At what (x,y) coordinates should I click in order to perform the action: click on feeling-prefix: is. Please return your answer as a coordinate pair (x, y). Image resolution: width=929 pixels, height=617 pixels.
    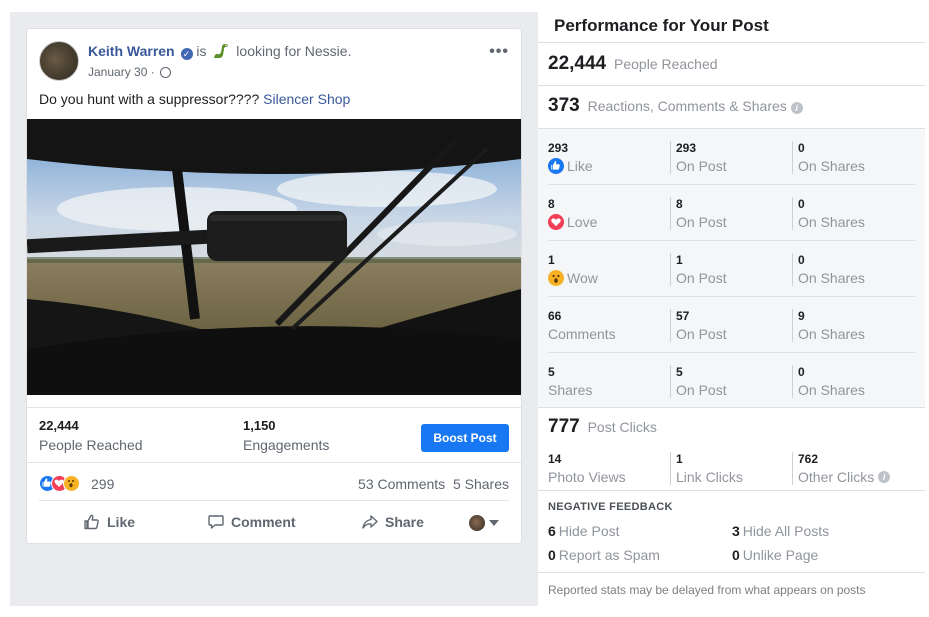
    Looking at the image, I should click on (201, 51).